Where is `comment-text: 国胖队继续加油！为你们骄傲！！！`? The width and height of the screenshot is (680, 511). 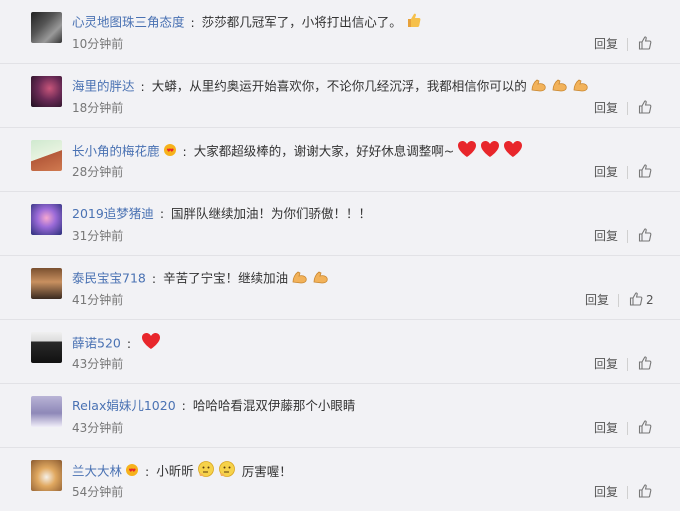
comment-text: 国胖队继续加油！为你们骄傲！！！ is located at coordinates (271, 213).